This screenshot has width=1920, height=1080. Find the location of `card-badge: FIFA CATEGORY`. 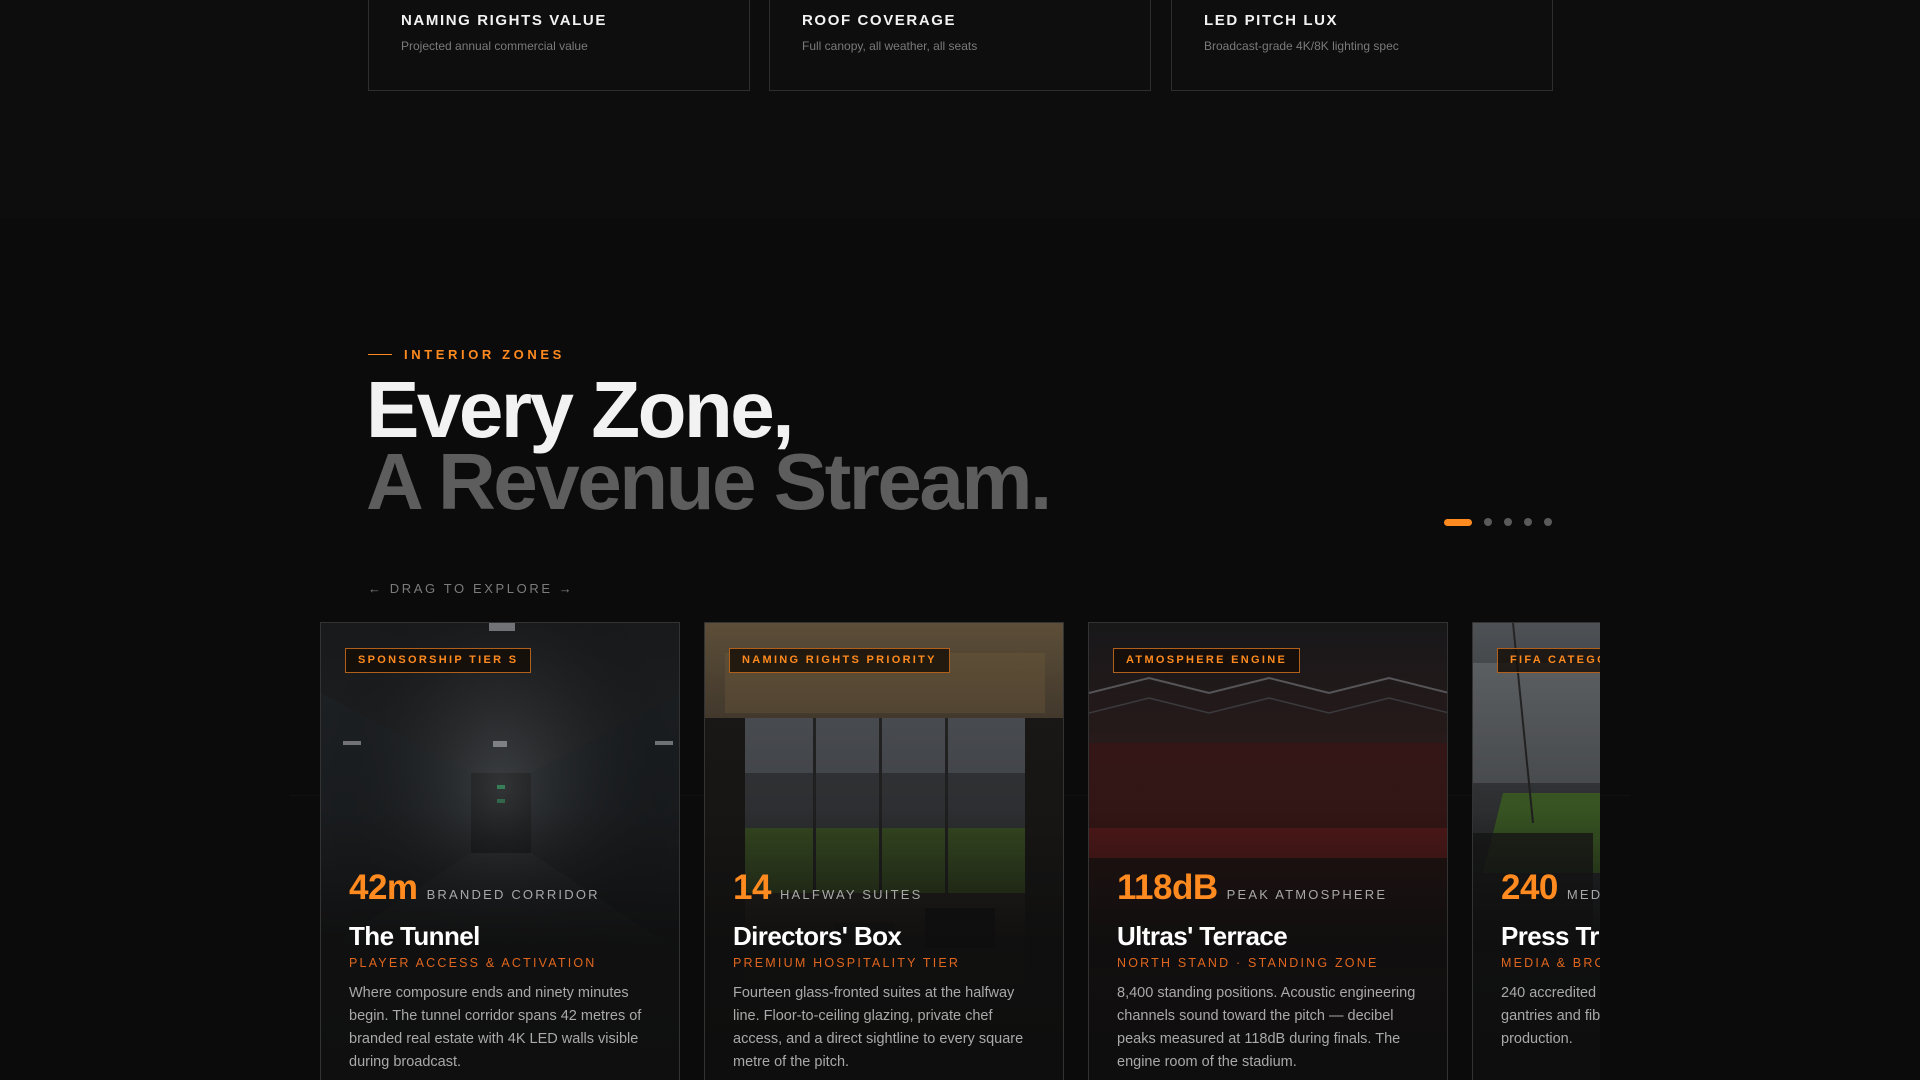

card-badge: FIFA CATEGORY is located at coordinates (1548, 660).